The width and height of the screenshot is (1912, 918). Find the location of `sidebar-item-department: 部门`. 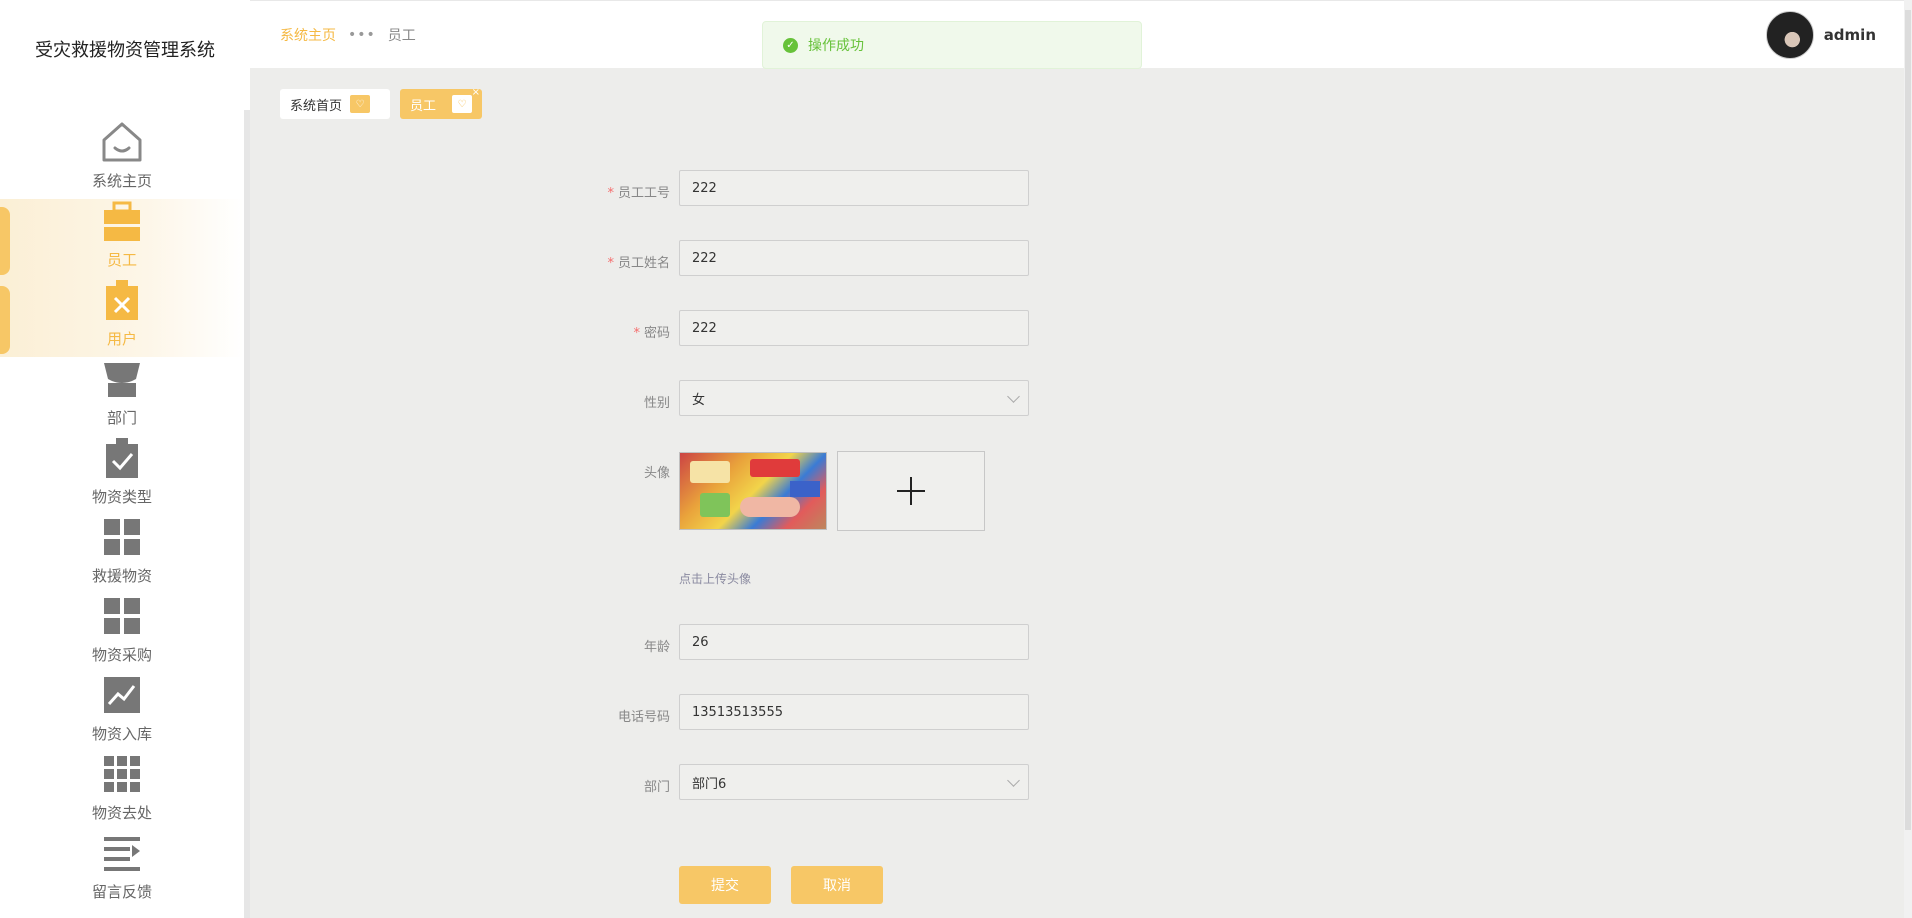

sidebar-item-department: 部门 is located at coordinates (122, 396).